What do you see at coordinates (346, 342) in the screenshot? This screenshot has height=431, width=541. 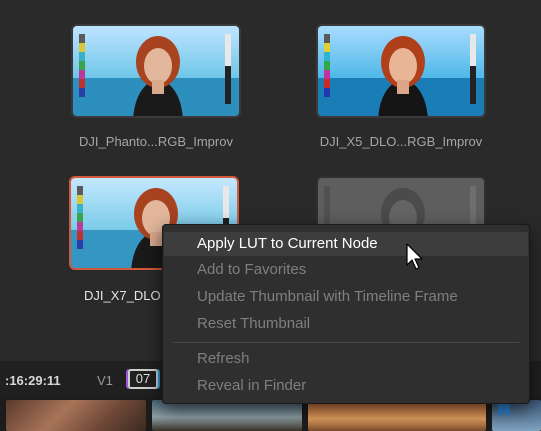 I see `menu-divider` at bounding box center [346, 342].